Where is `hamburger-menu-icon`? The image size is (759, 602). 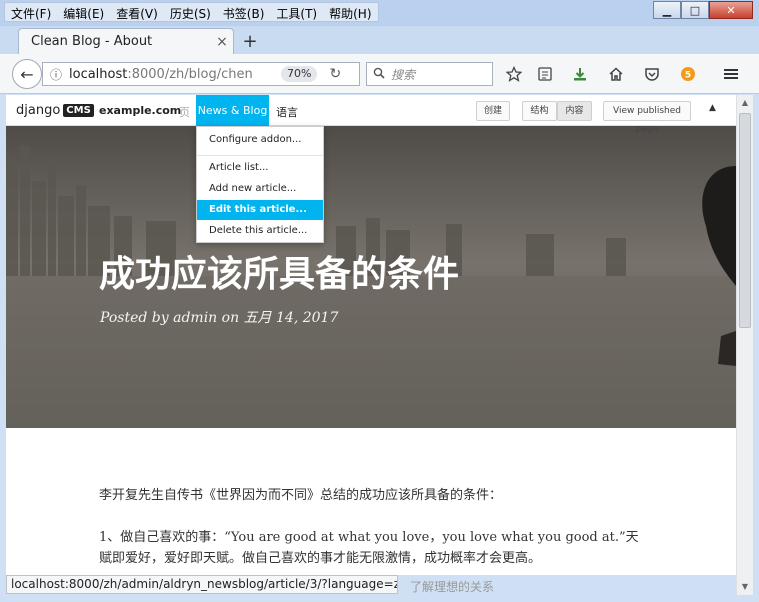
hamburger-menu-icon is located at coordinates (731, 74).